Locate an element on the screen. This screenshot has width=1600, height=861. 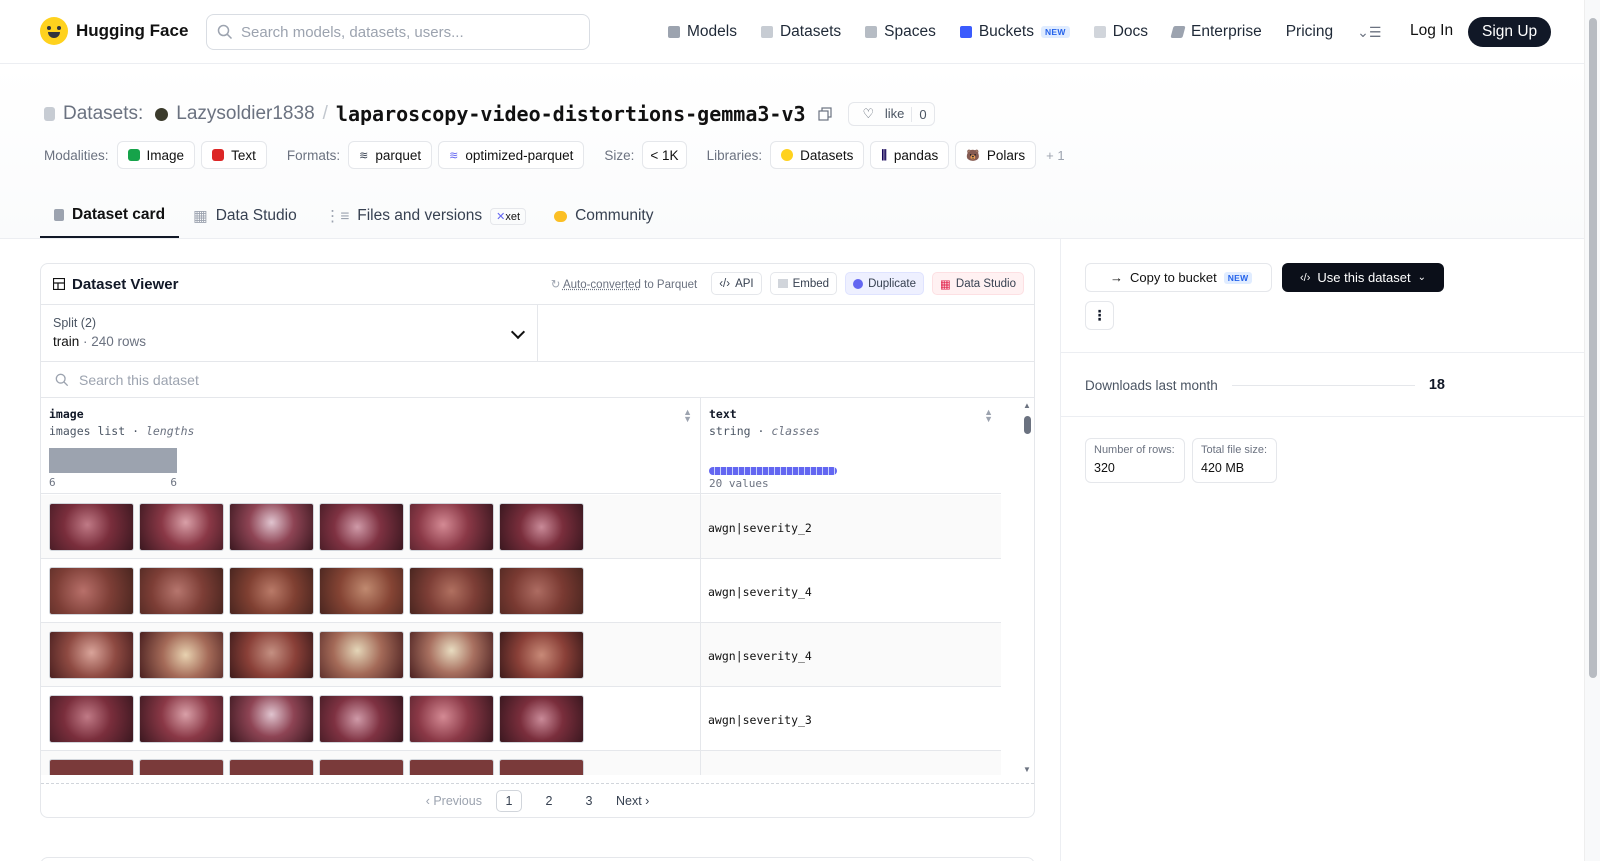
nav-pricing: Pricing is located at coordinates (1309, 32).